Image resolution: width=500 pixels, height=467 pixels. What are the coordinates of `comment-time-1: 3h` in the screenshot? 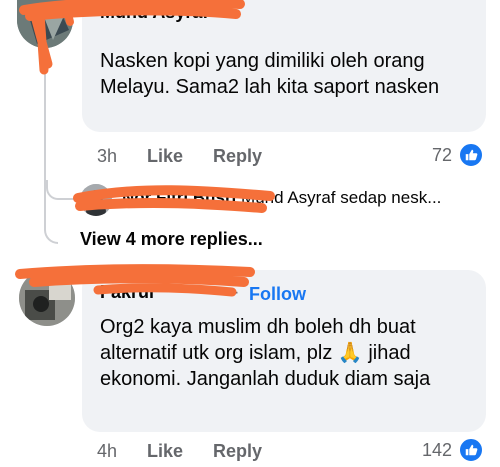 It's located at (107, 156).